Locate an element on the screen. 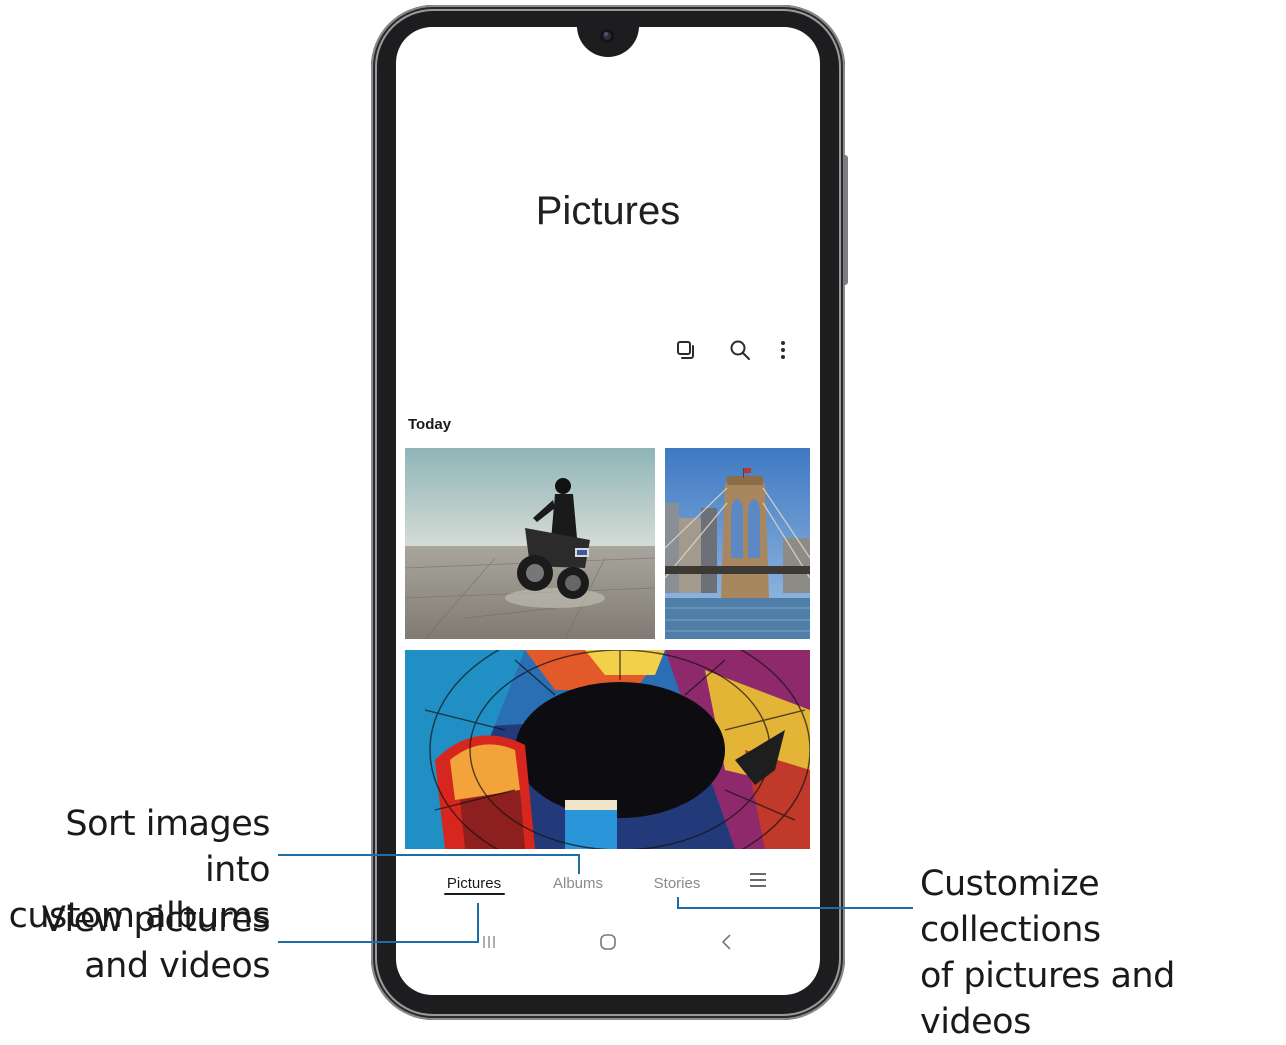 The image size is (1286, 1045). section-label-today: Today is located at coordinates (430, 424).